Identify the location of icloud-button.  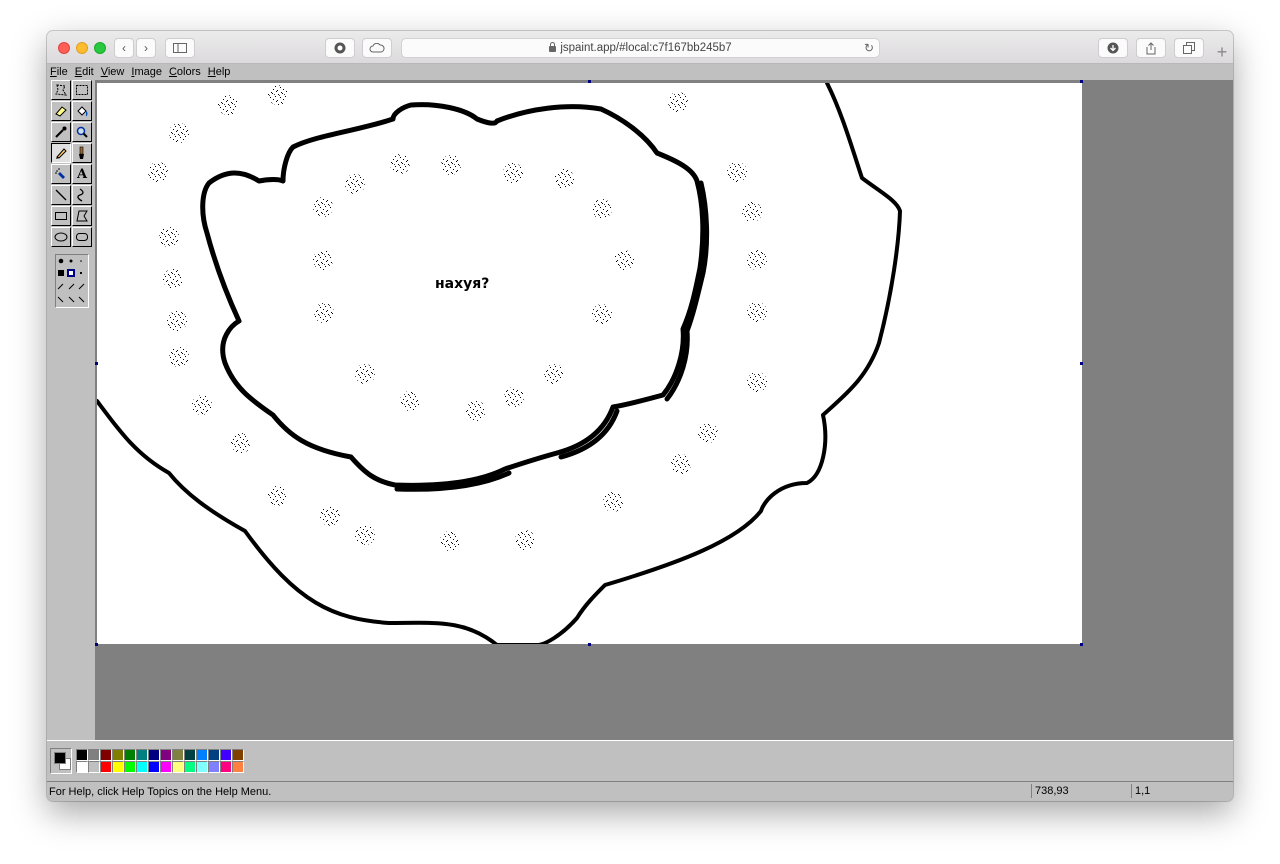
(377, 48).